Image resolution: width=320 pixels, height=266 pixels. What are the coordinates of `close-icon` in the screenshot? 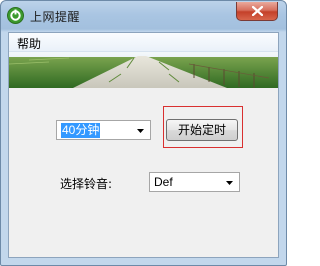 It's located at (257, 11).